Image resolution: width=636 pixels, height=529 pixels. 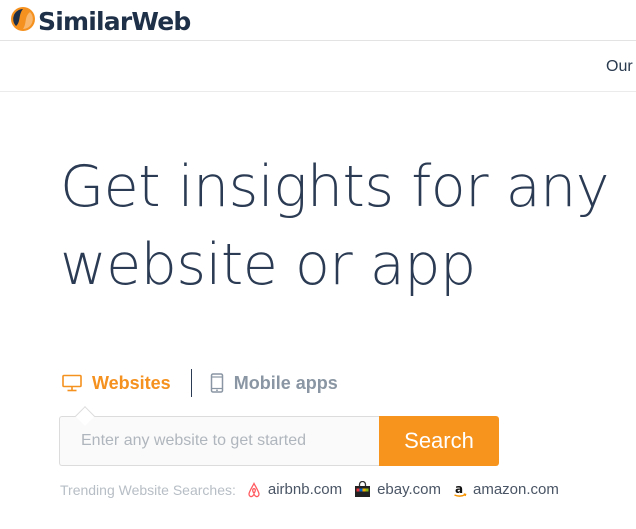 What do you see at coordinates (334, 187) in the screenshot?
I see `hero-line-1: Get insights for any` at bounding box center [334, 187].